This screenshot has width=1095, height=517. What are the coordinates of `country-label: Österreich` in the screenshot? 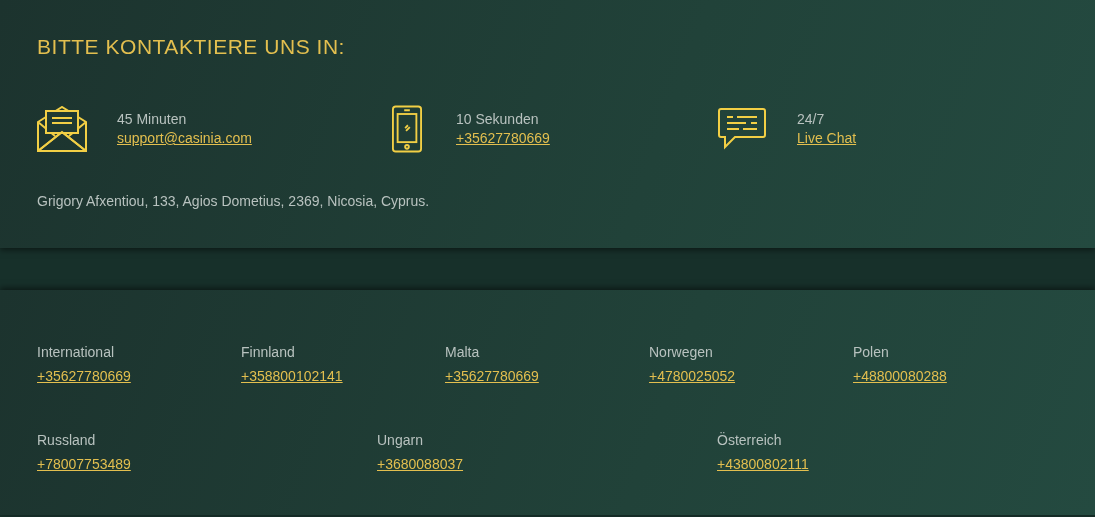 It's located at (750, 440).